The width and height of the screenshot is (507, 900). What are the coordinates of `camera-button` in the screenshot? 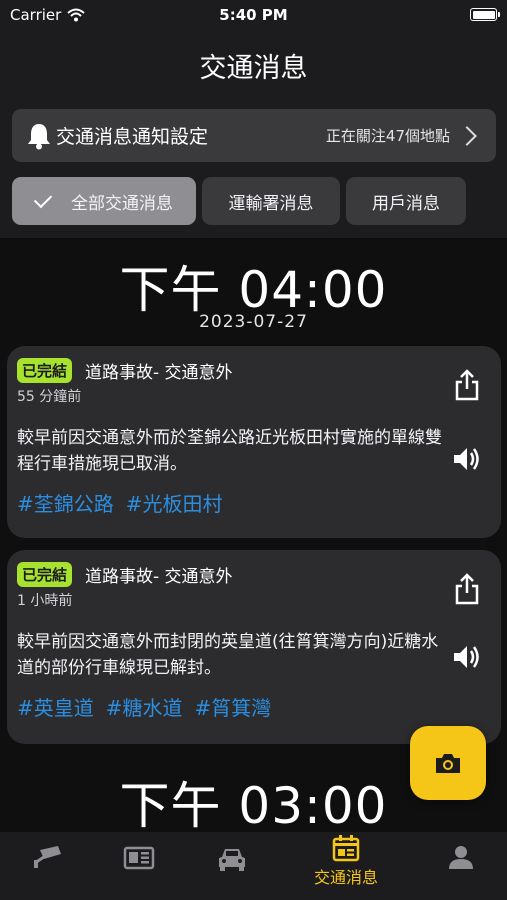 It's located at (448, 763).